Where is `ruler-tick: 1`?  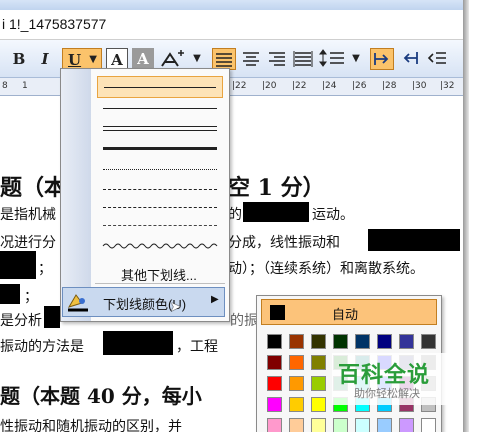 ruler-tick: 1 is located at coordinates (25, 86).